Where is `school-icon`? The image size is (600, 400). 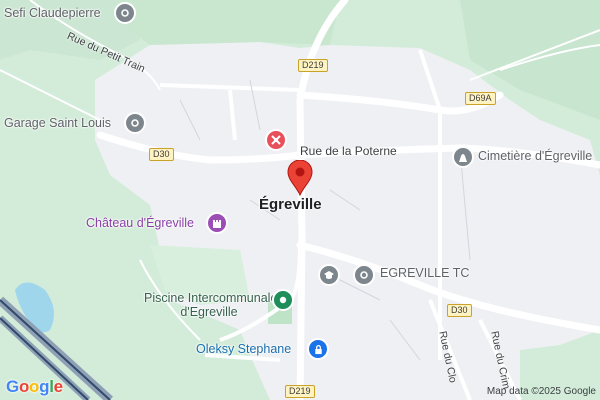 school-icon is located at coordinates (329, 275).